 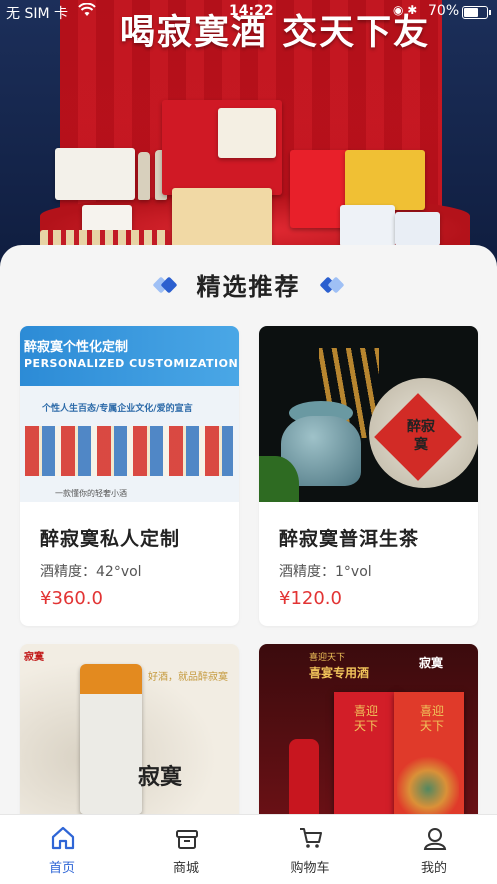 I want to click on tea-label-text: 醉寂寞, so click(x=421, y=436).